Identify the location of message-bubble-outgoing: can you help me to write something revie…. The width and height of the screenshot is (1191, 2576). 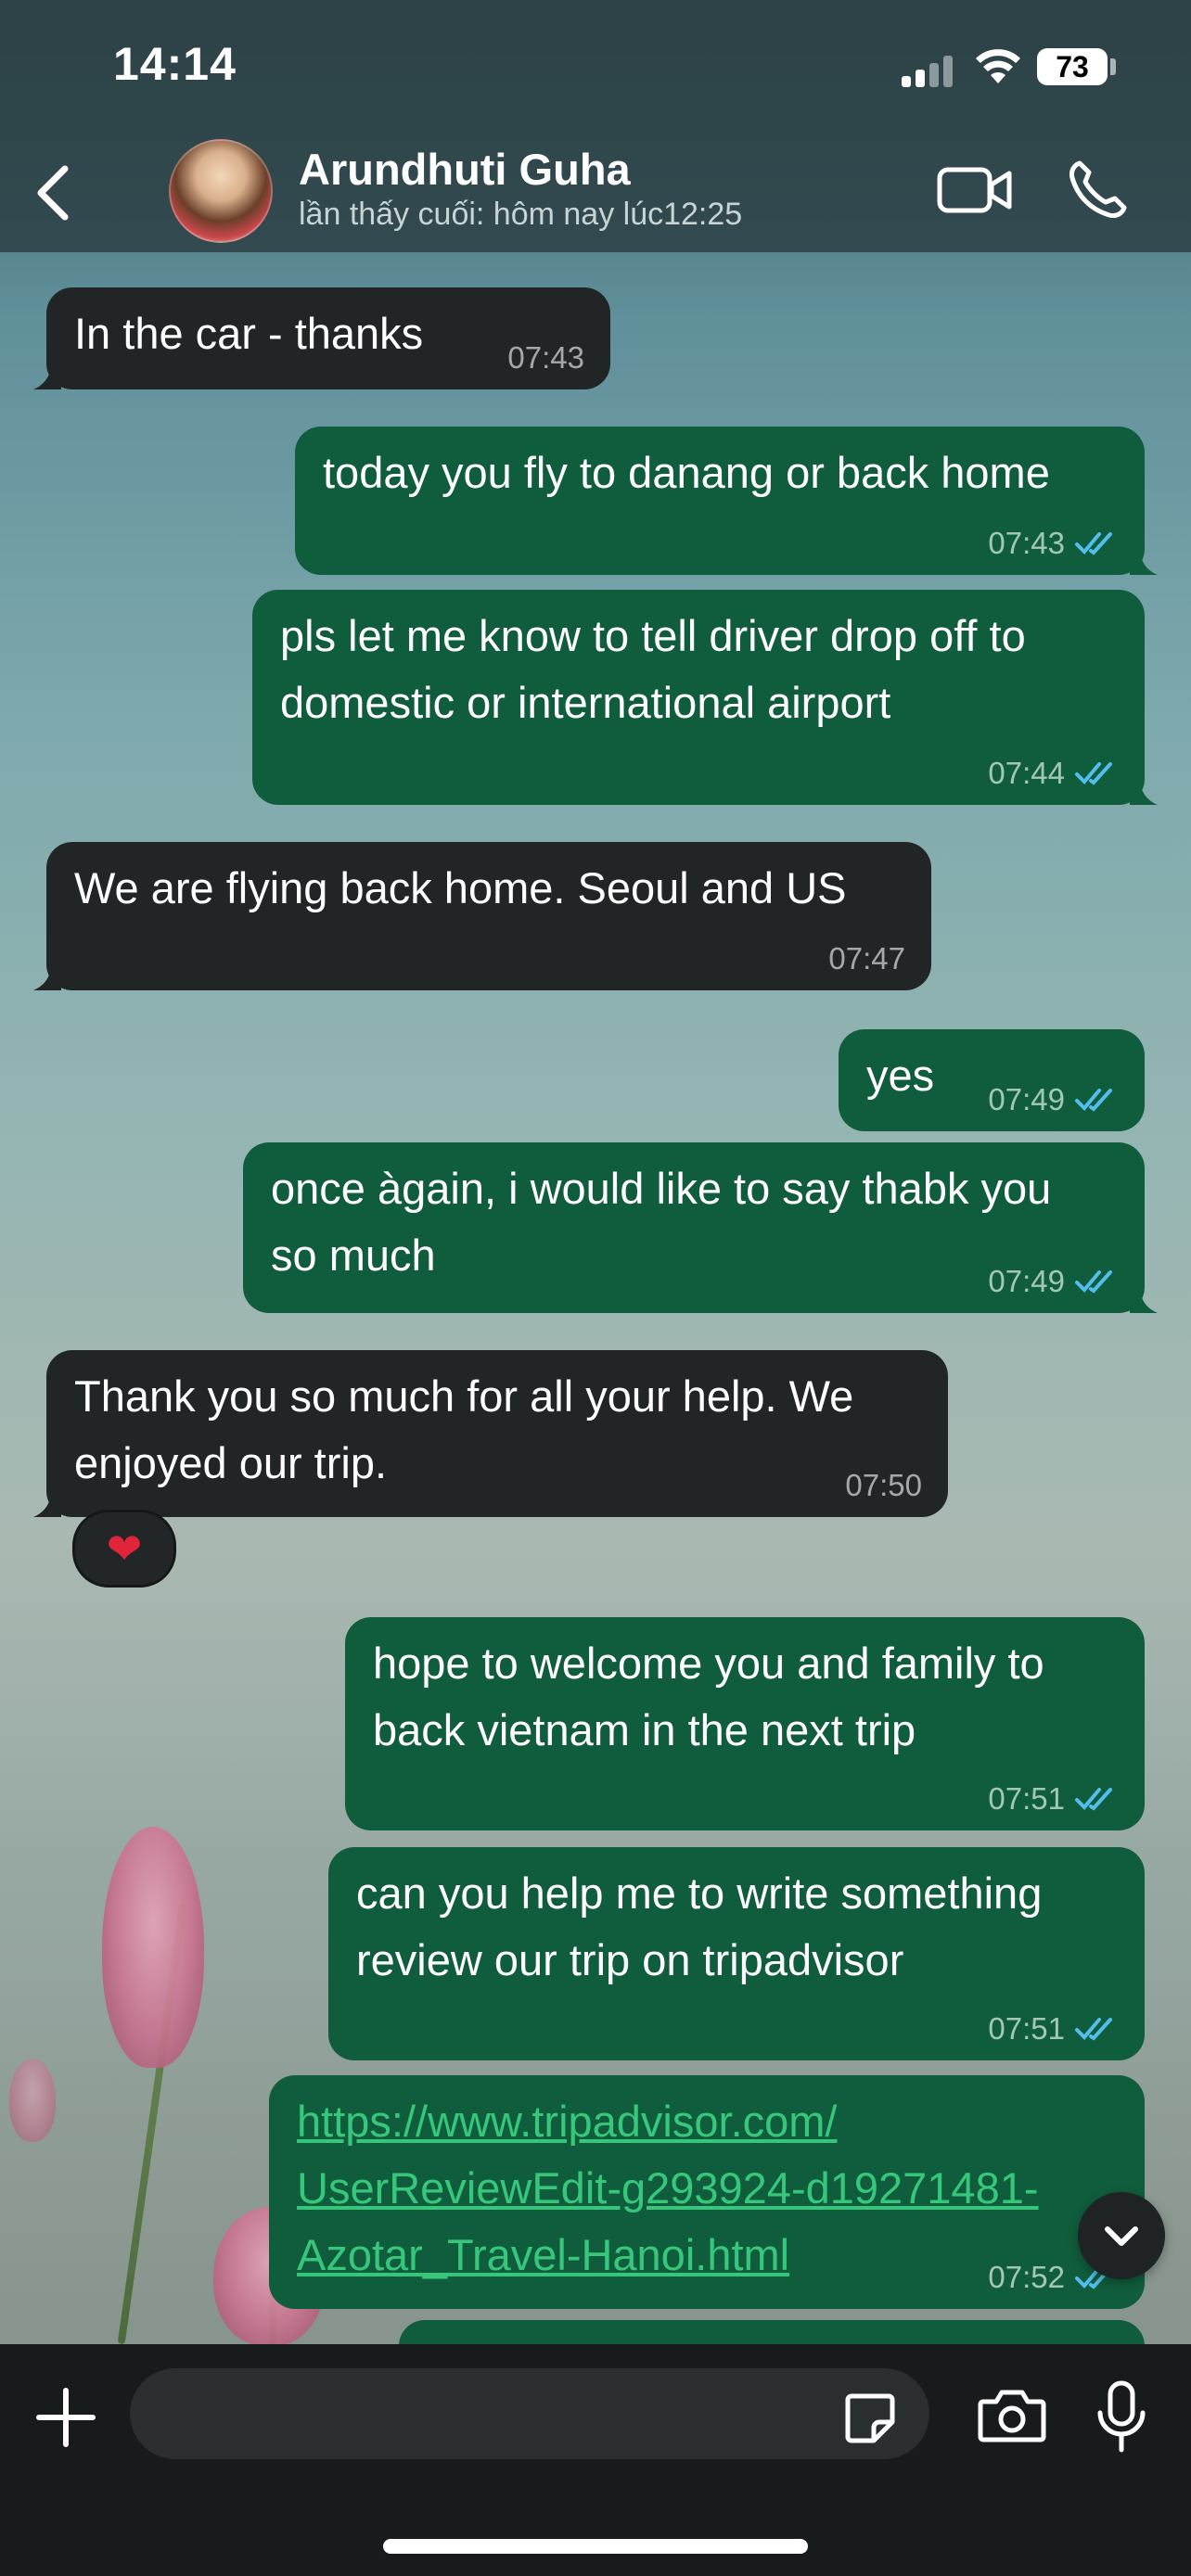
(736, 1954).